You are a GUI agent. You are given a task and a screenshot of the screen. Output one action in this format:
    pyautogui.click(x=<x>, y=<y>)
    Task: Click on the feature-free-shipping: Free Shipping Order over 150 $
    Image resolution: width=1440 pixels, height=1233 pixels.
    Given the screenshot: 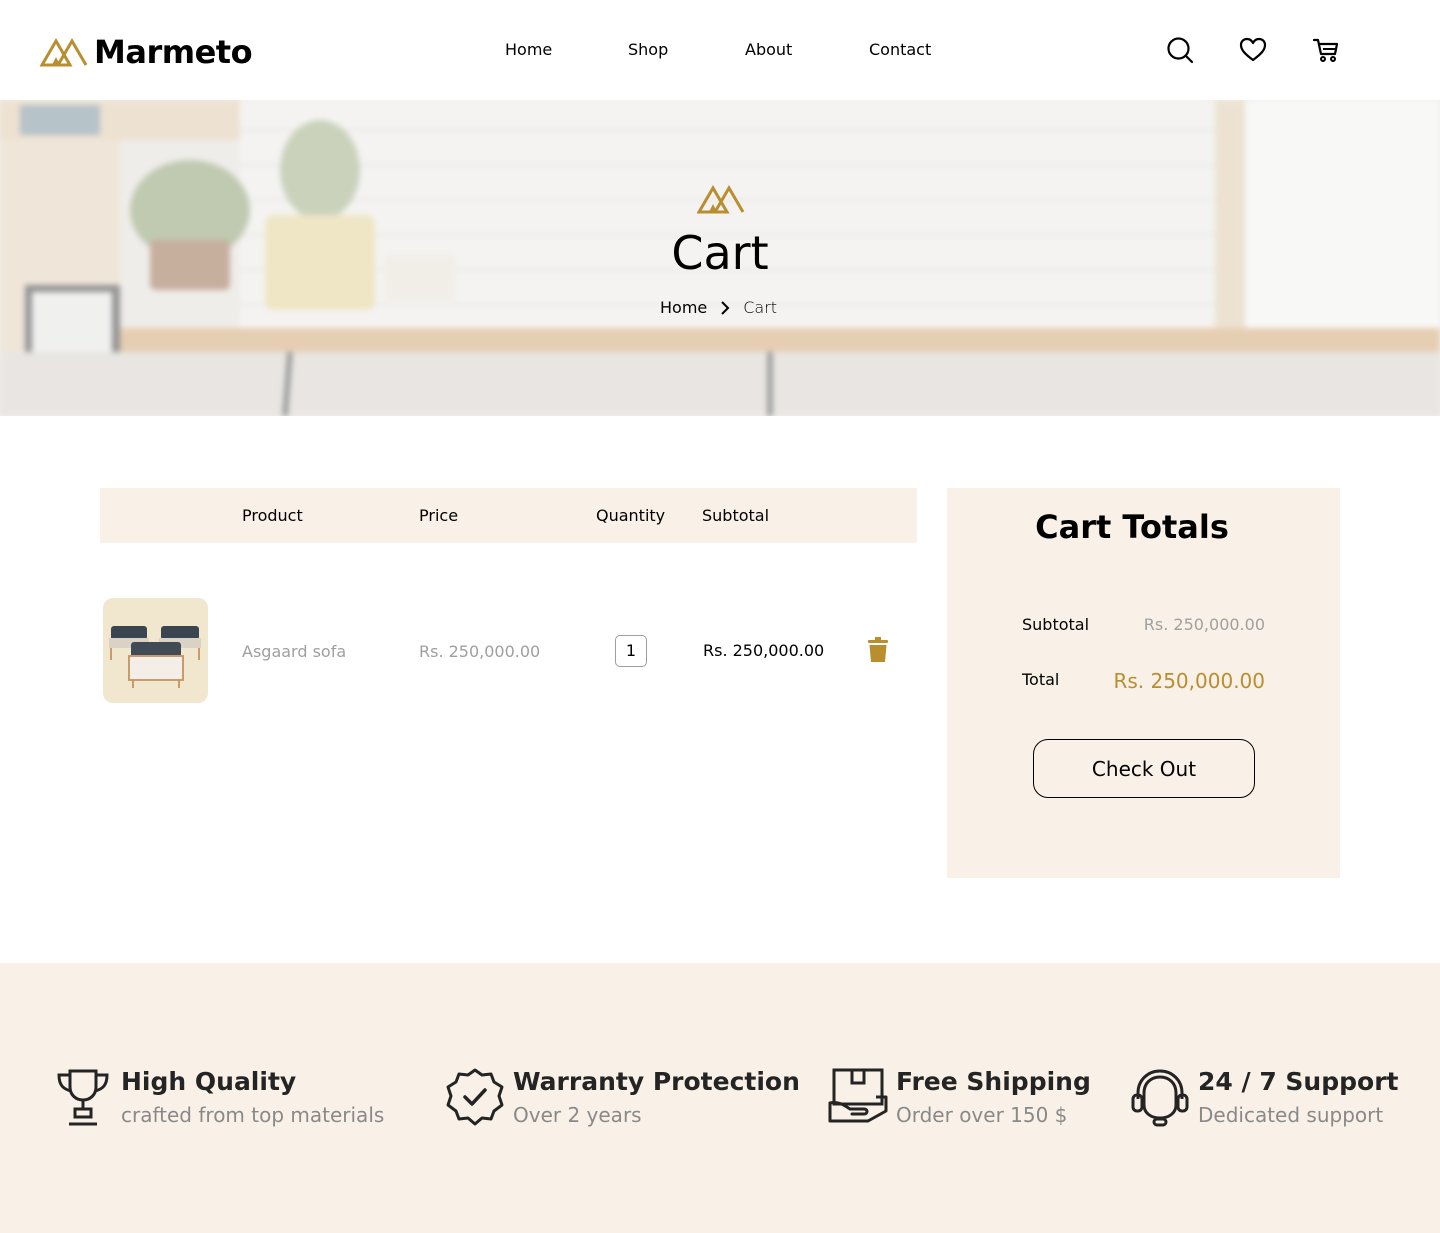 What is the action you would take?
    pyautogui.click(x=959, y=1097)
    